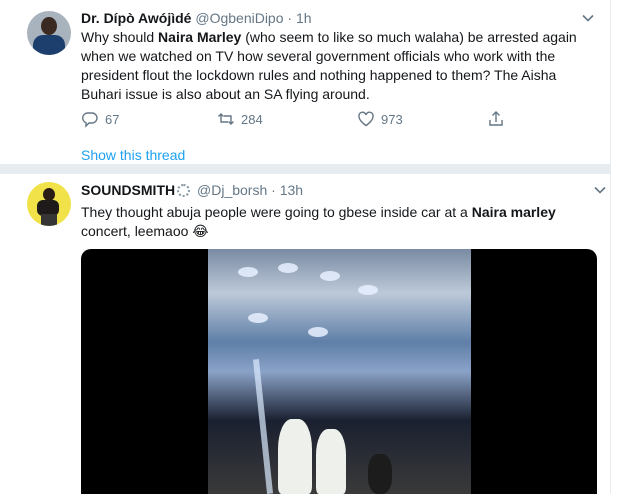 The width and height of the screenshot is (622, 494). Describe the element at coordinates (226, 119) in the screenshot. I see `retweet-icon` at that location.